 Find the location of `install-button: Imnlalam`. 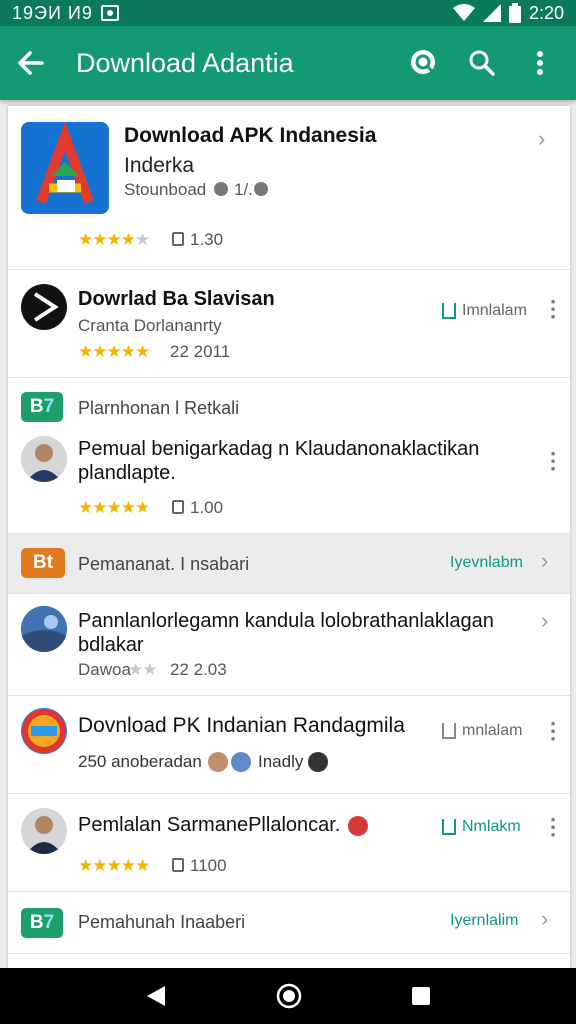

install-button: Imnlalam is located at coordinates (484, 311).